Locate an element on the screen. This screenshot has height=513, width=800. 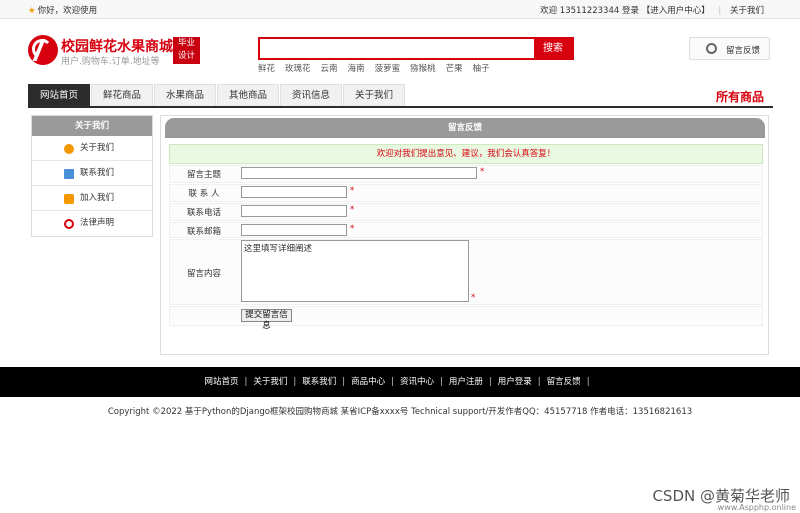
sidebar-item-about: 关于我们 is located at coordinates (92, 148).